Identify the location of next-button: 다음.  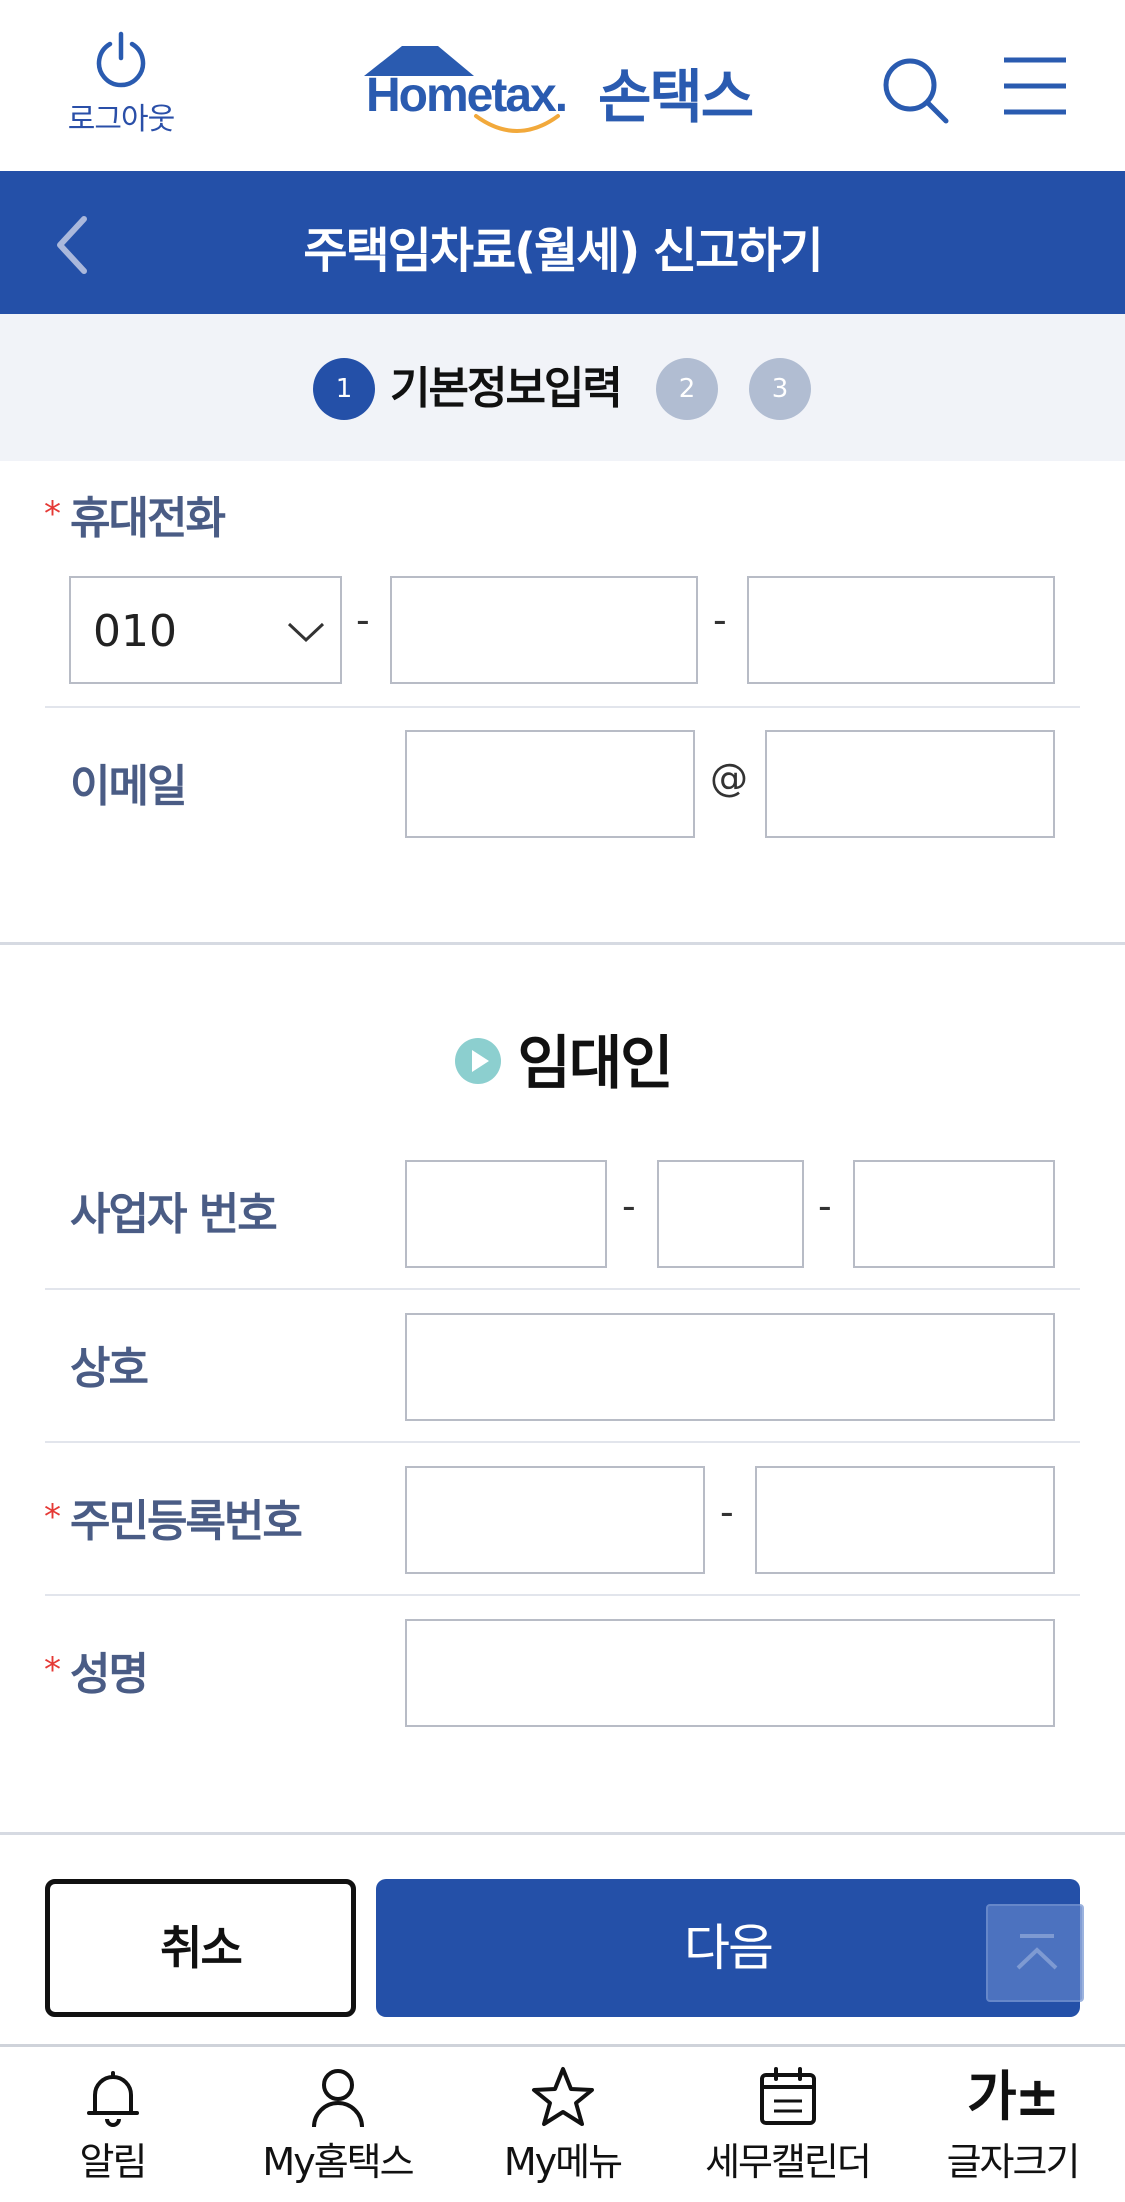
(728, 1948).